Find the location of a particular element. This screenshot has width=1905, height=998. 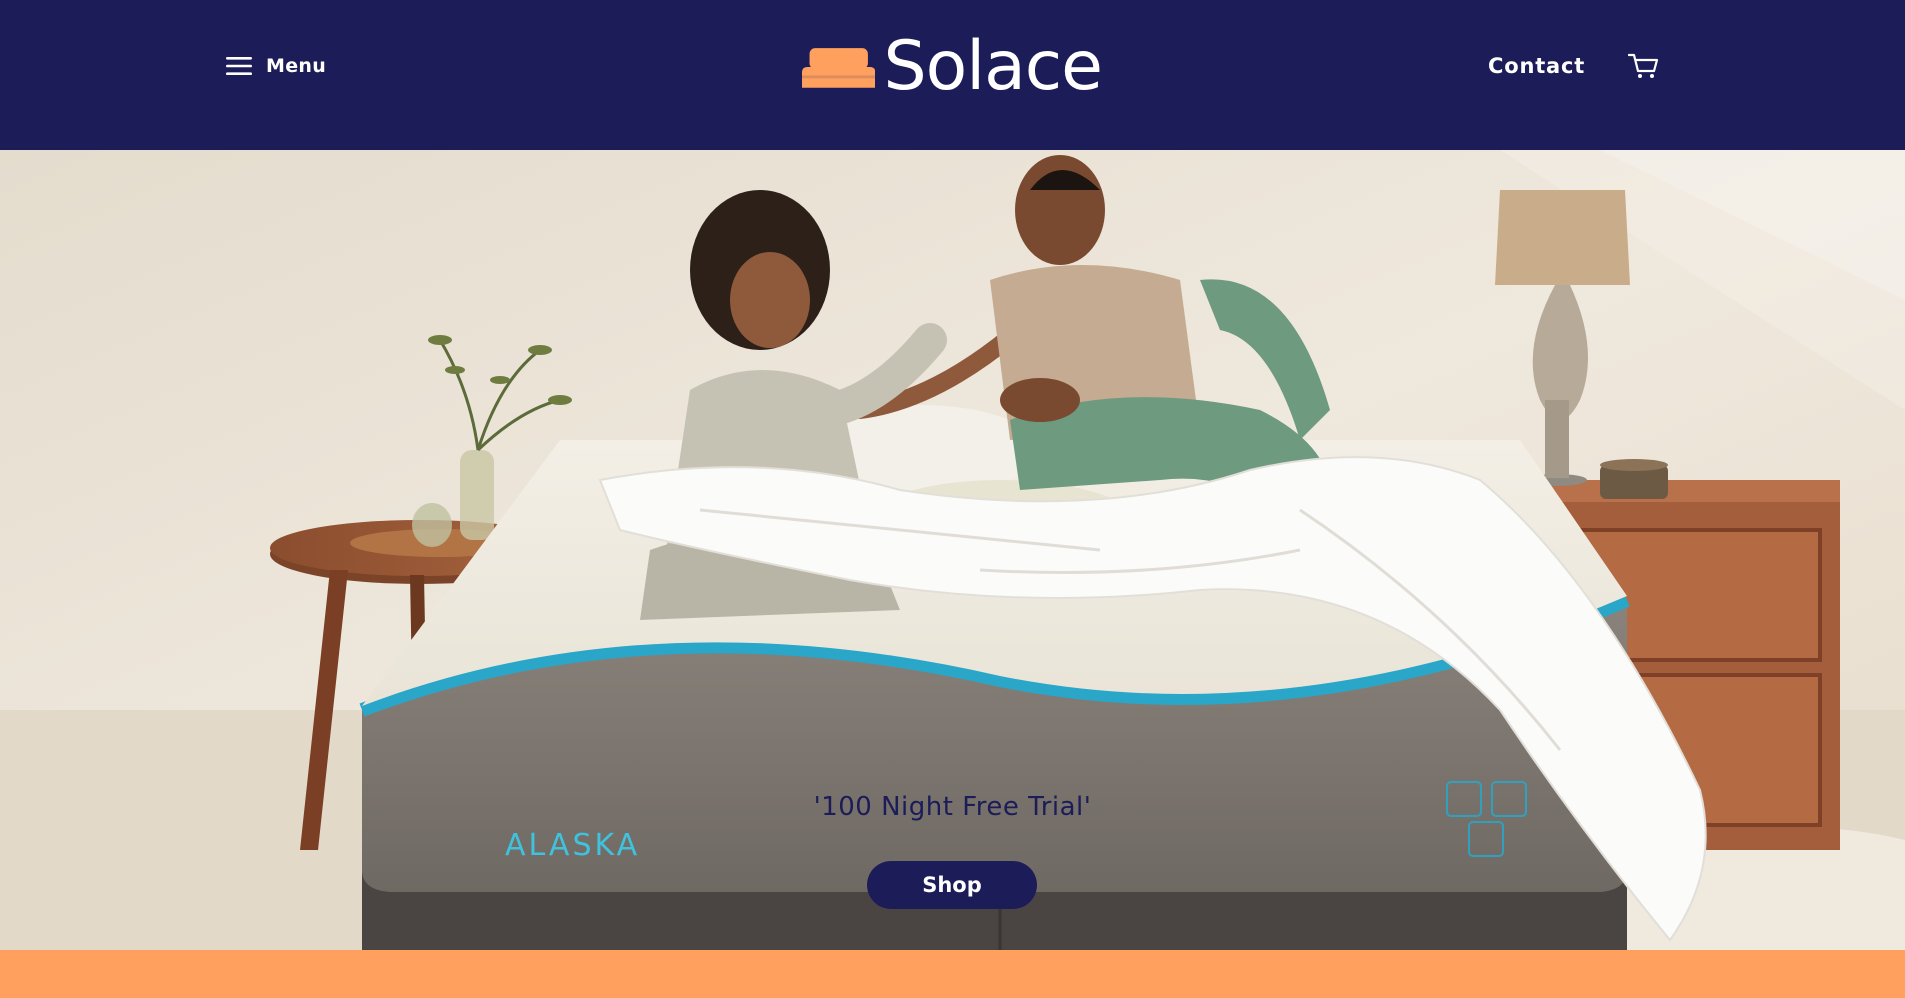

cart-button is located at coordinates (1643, 66).